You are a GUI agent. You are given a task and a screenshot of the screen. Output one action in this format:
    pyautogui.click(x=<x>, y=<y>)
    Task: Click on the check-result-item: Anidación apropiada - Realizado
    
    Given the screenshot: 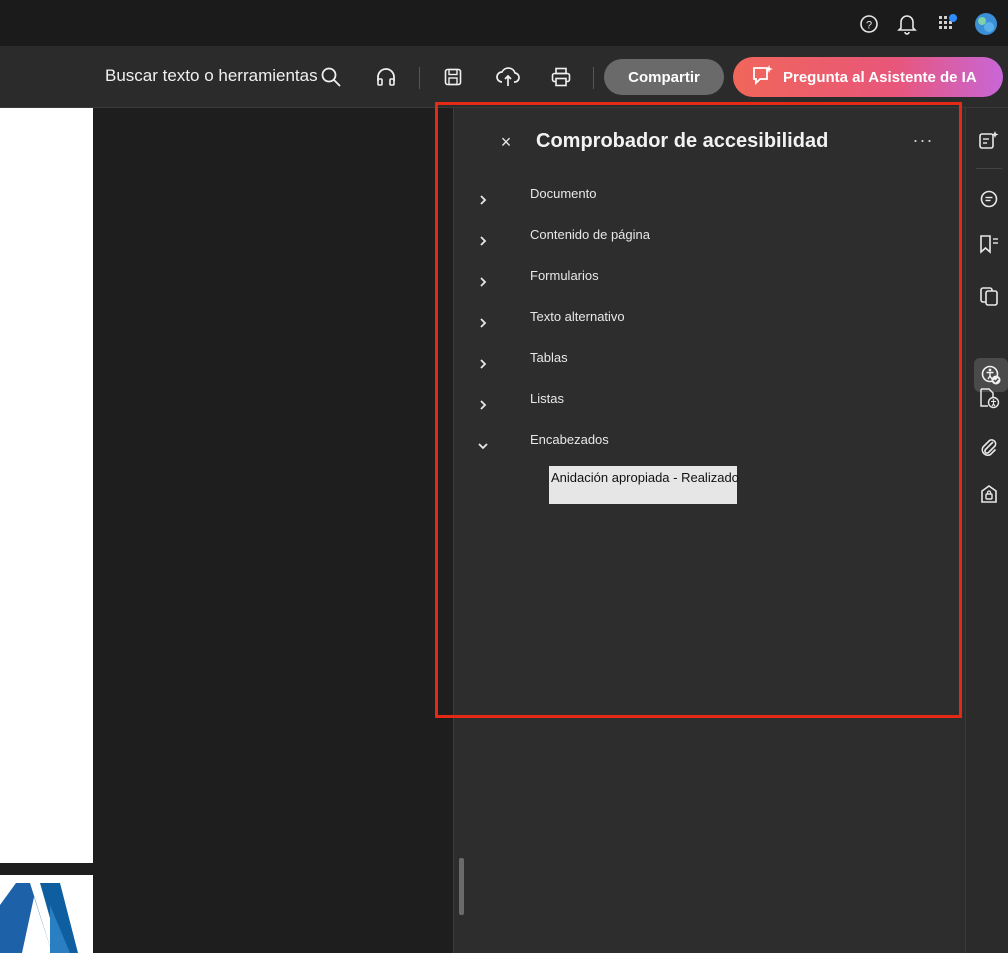 What is the action you would take?
    pyautogui.click(x=644, y=485)
    